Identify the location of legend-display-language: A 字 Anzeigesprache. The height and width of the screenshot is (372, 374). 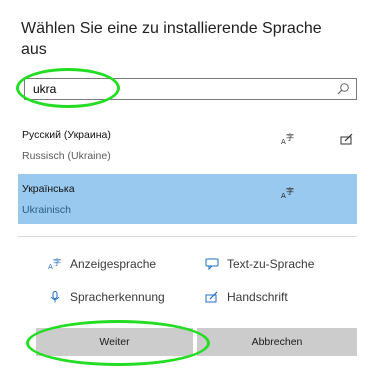
(102, 264).